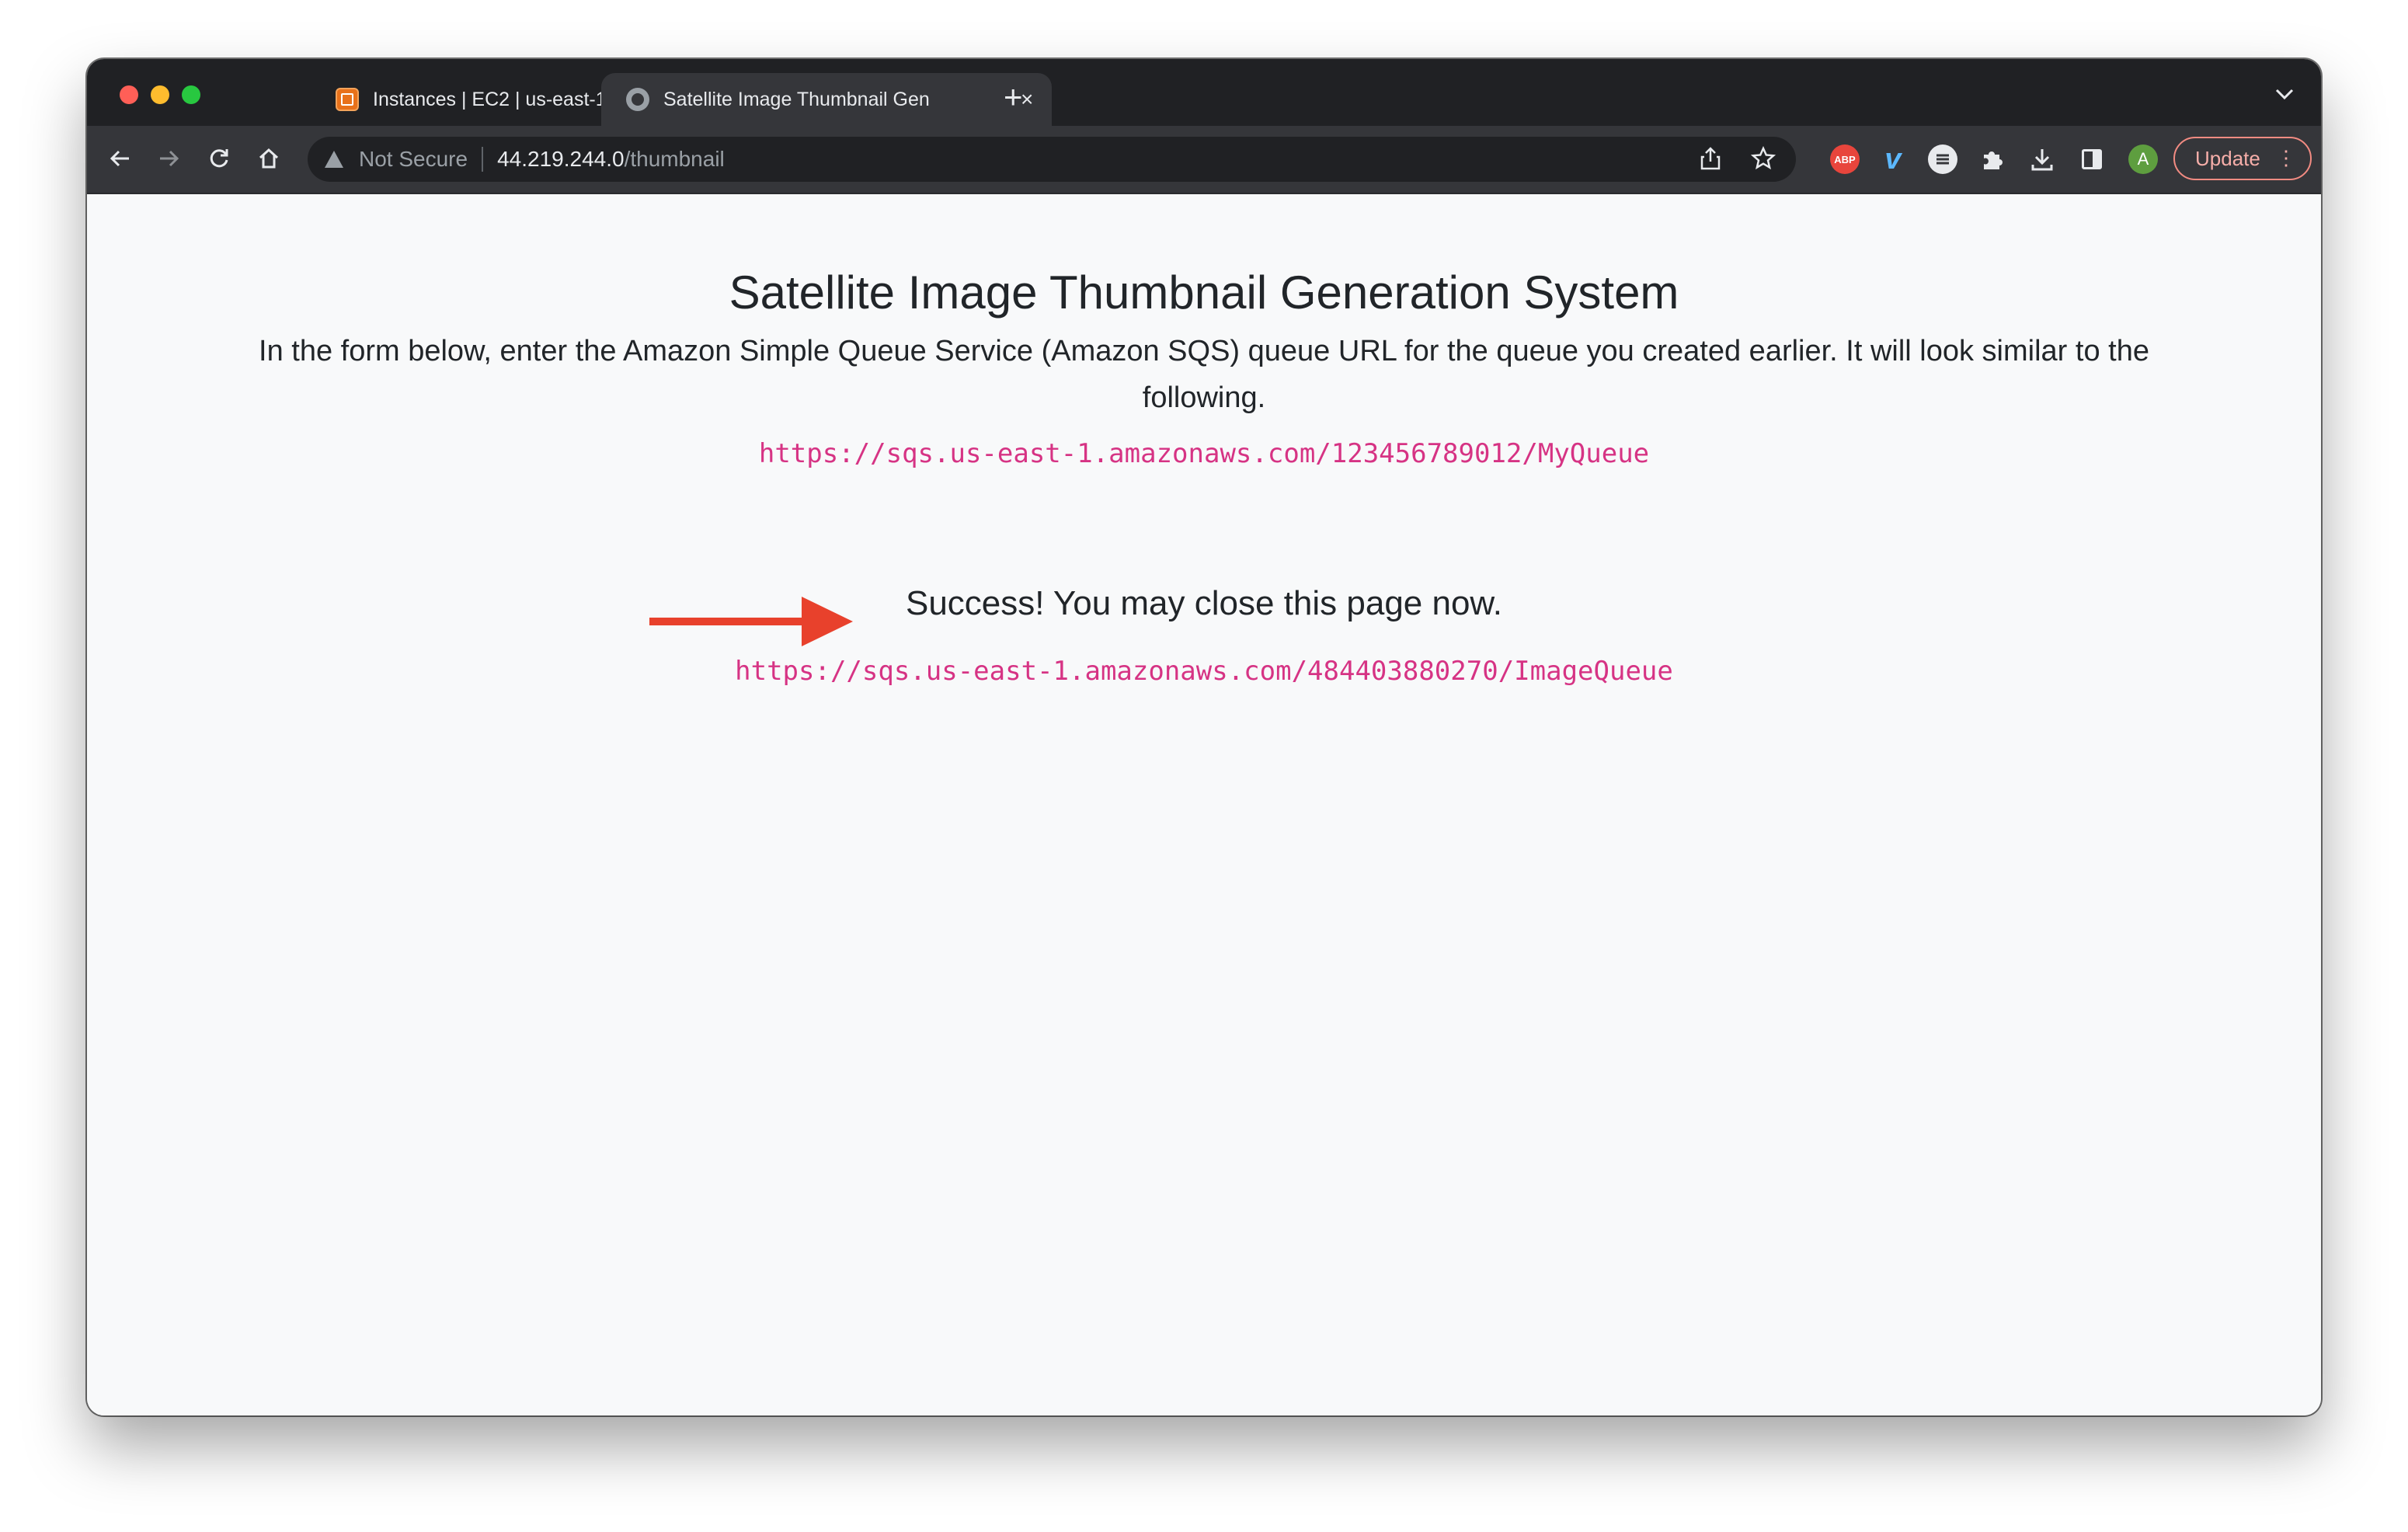 The width and height of the screenshot is (2408, 1532). Describe the element at coordinates (2227, 158) in the screenshot. I see `update-label: Update` at that location.